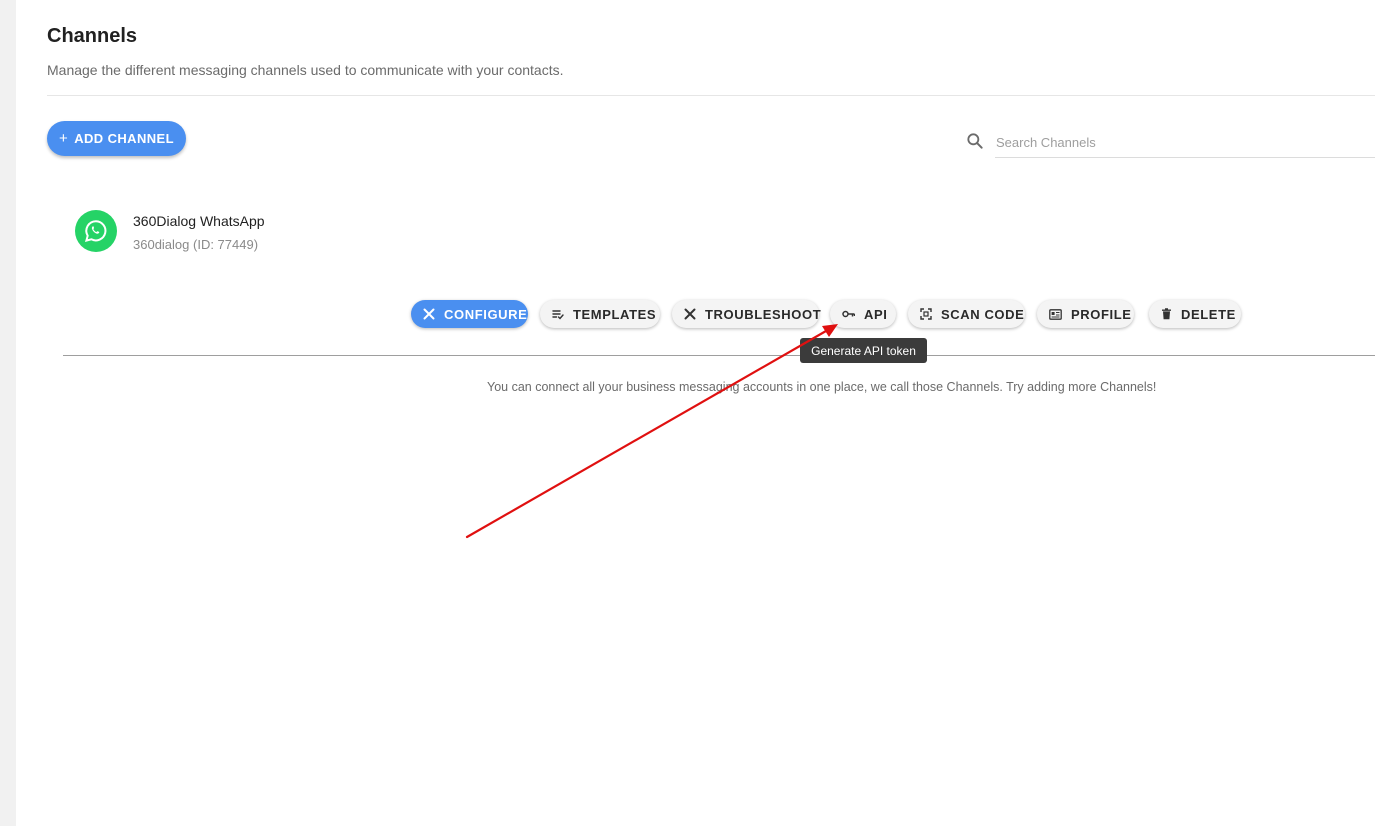 The image size is (1375, 826). Describe the element at coordinates (926, 314) in the screenshot. I see `qr-scan-icon` at that location.